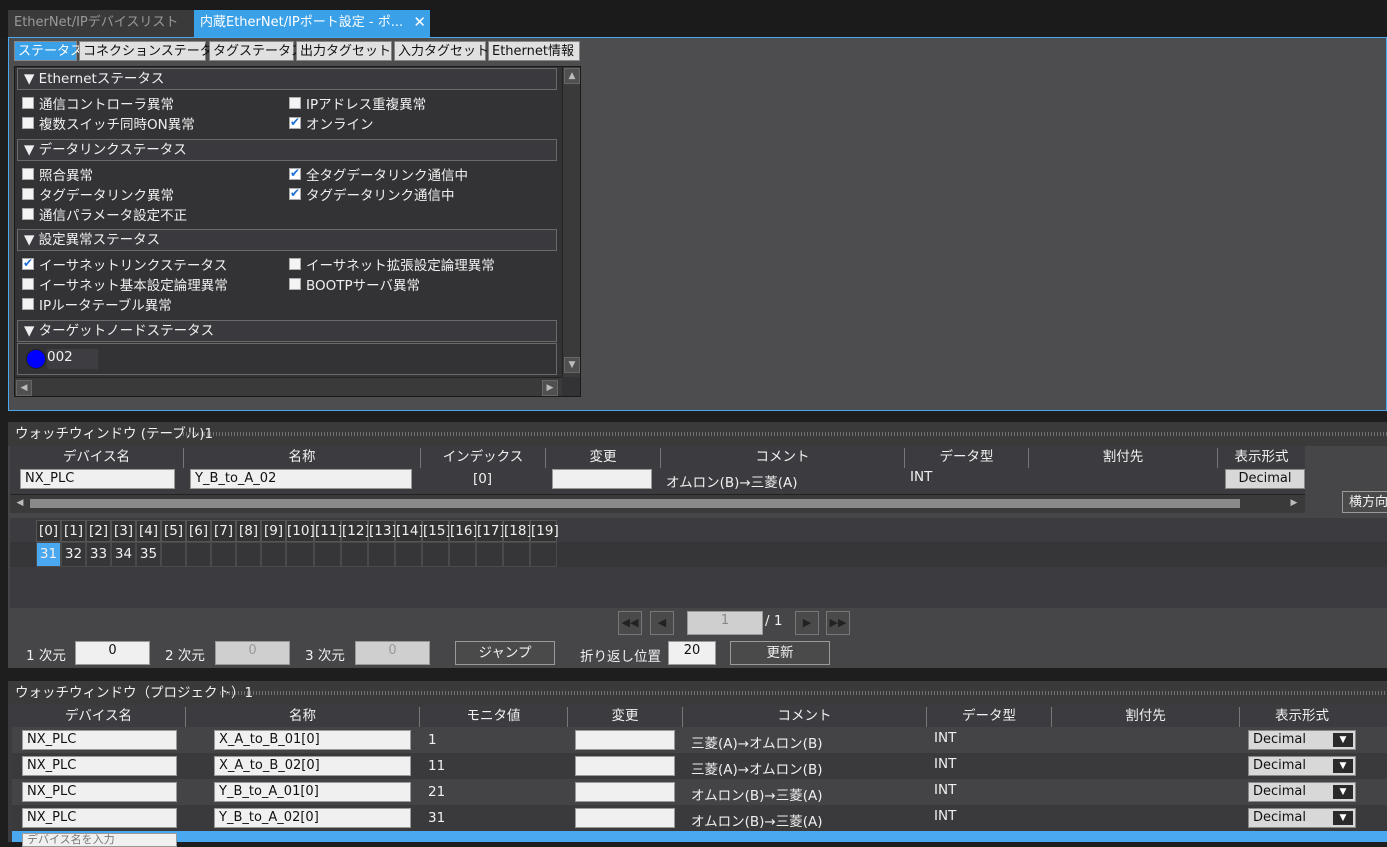  I want to click on section-config-error-status: ▼ 設定異常ステータス, so click(287, 240).